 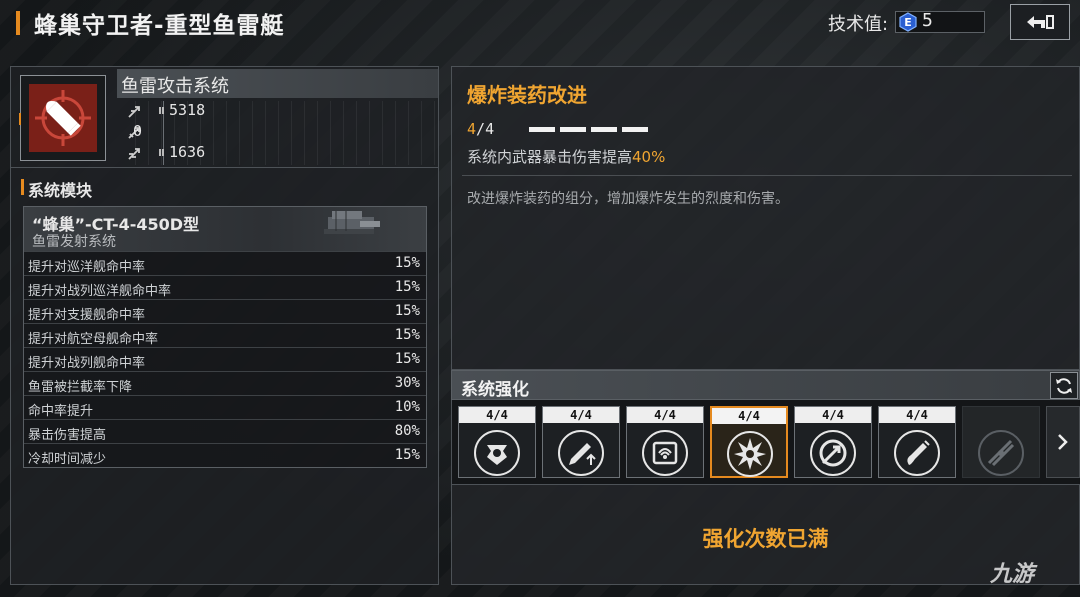 I want to click on torpedo-launcher-image, so click(x=352, y=222).